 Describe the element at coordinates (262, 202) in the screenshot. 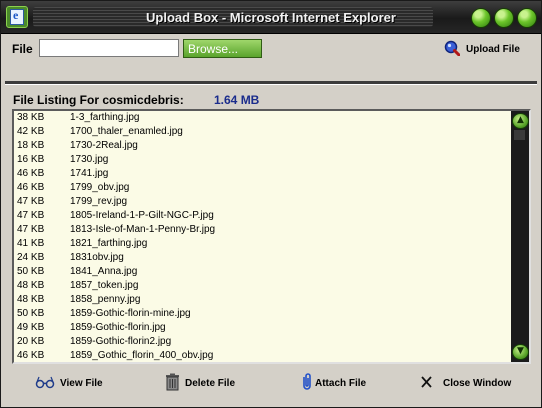

I see `file-list-row: 47 KB 1799_rev.jpg` at that location.